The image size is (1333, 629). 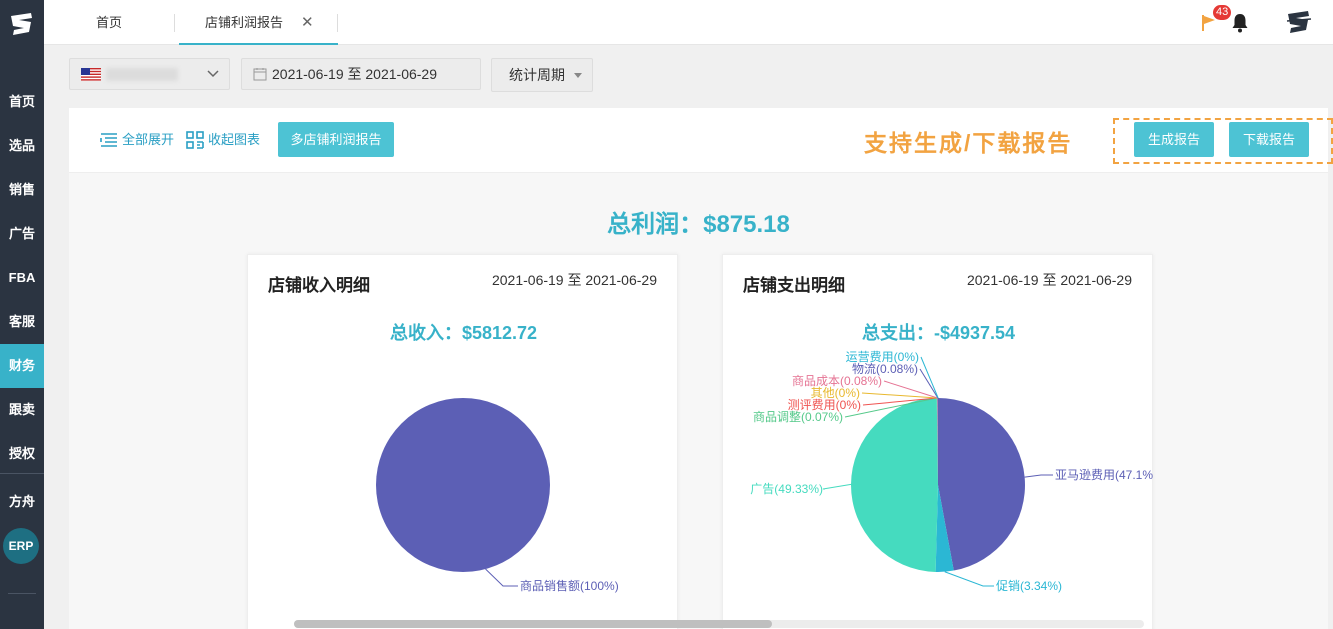 I want to click on tab-home: 首页, so click(x=109, y=22).